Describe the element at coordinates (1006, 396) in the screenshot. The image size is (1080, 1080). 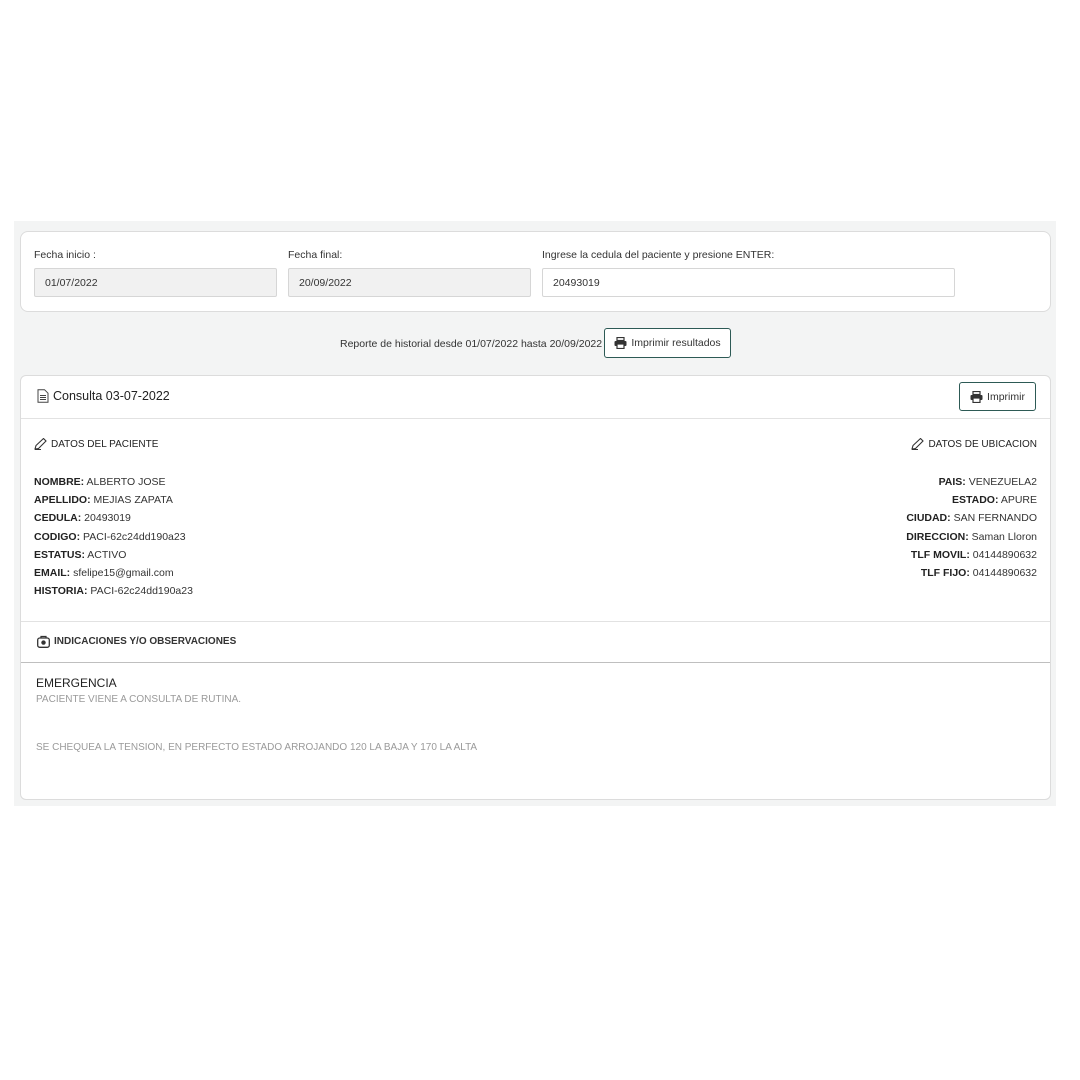
I see `print-label: Imprimir` at that location.